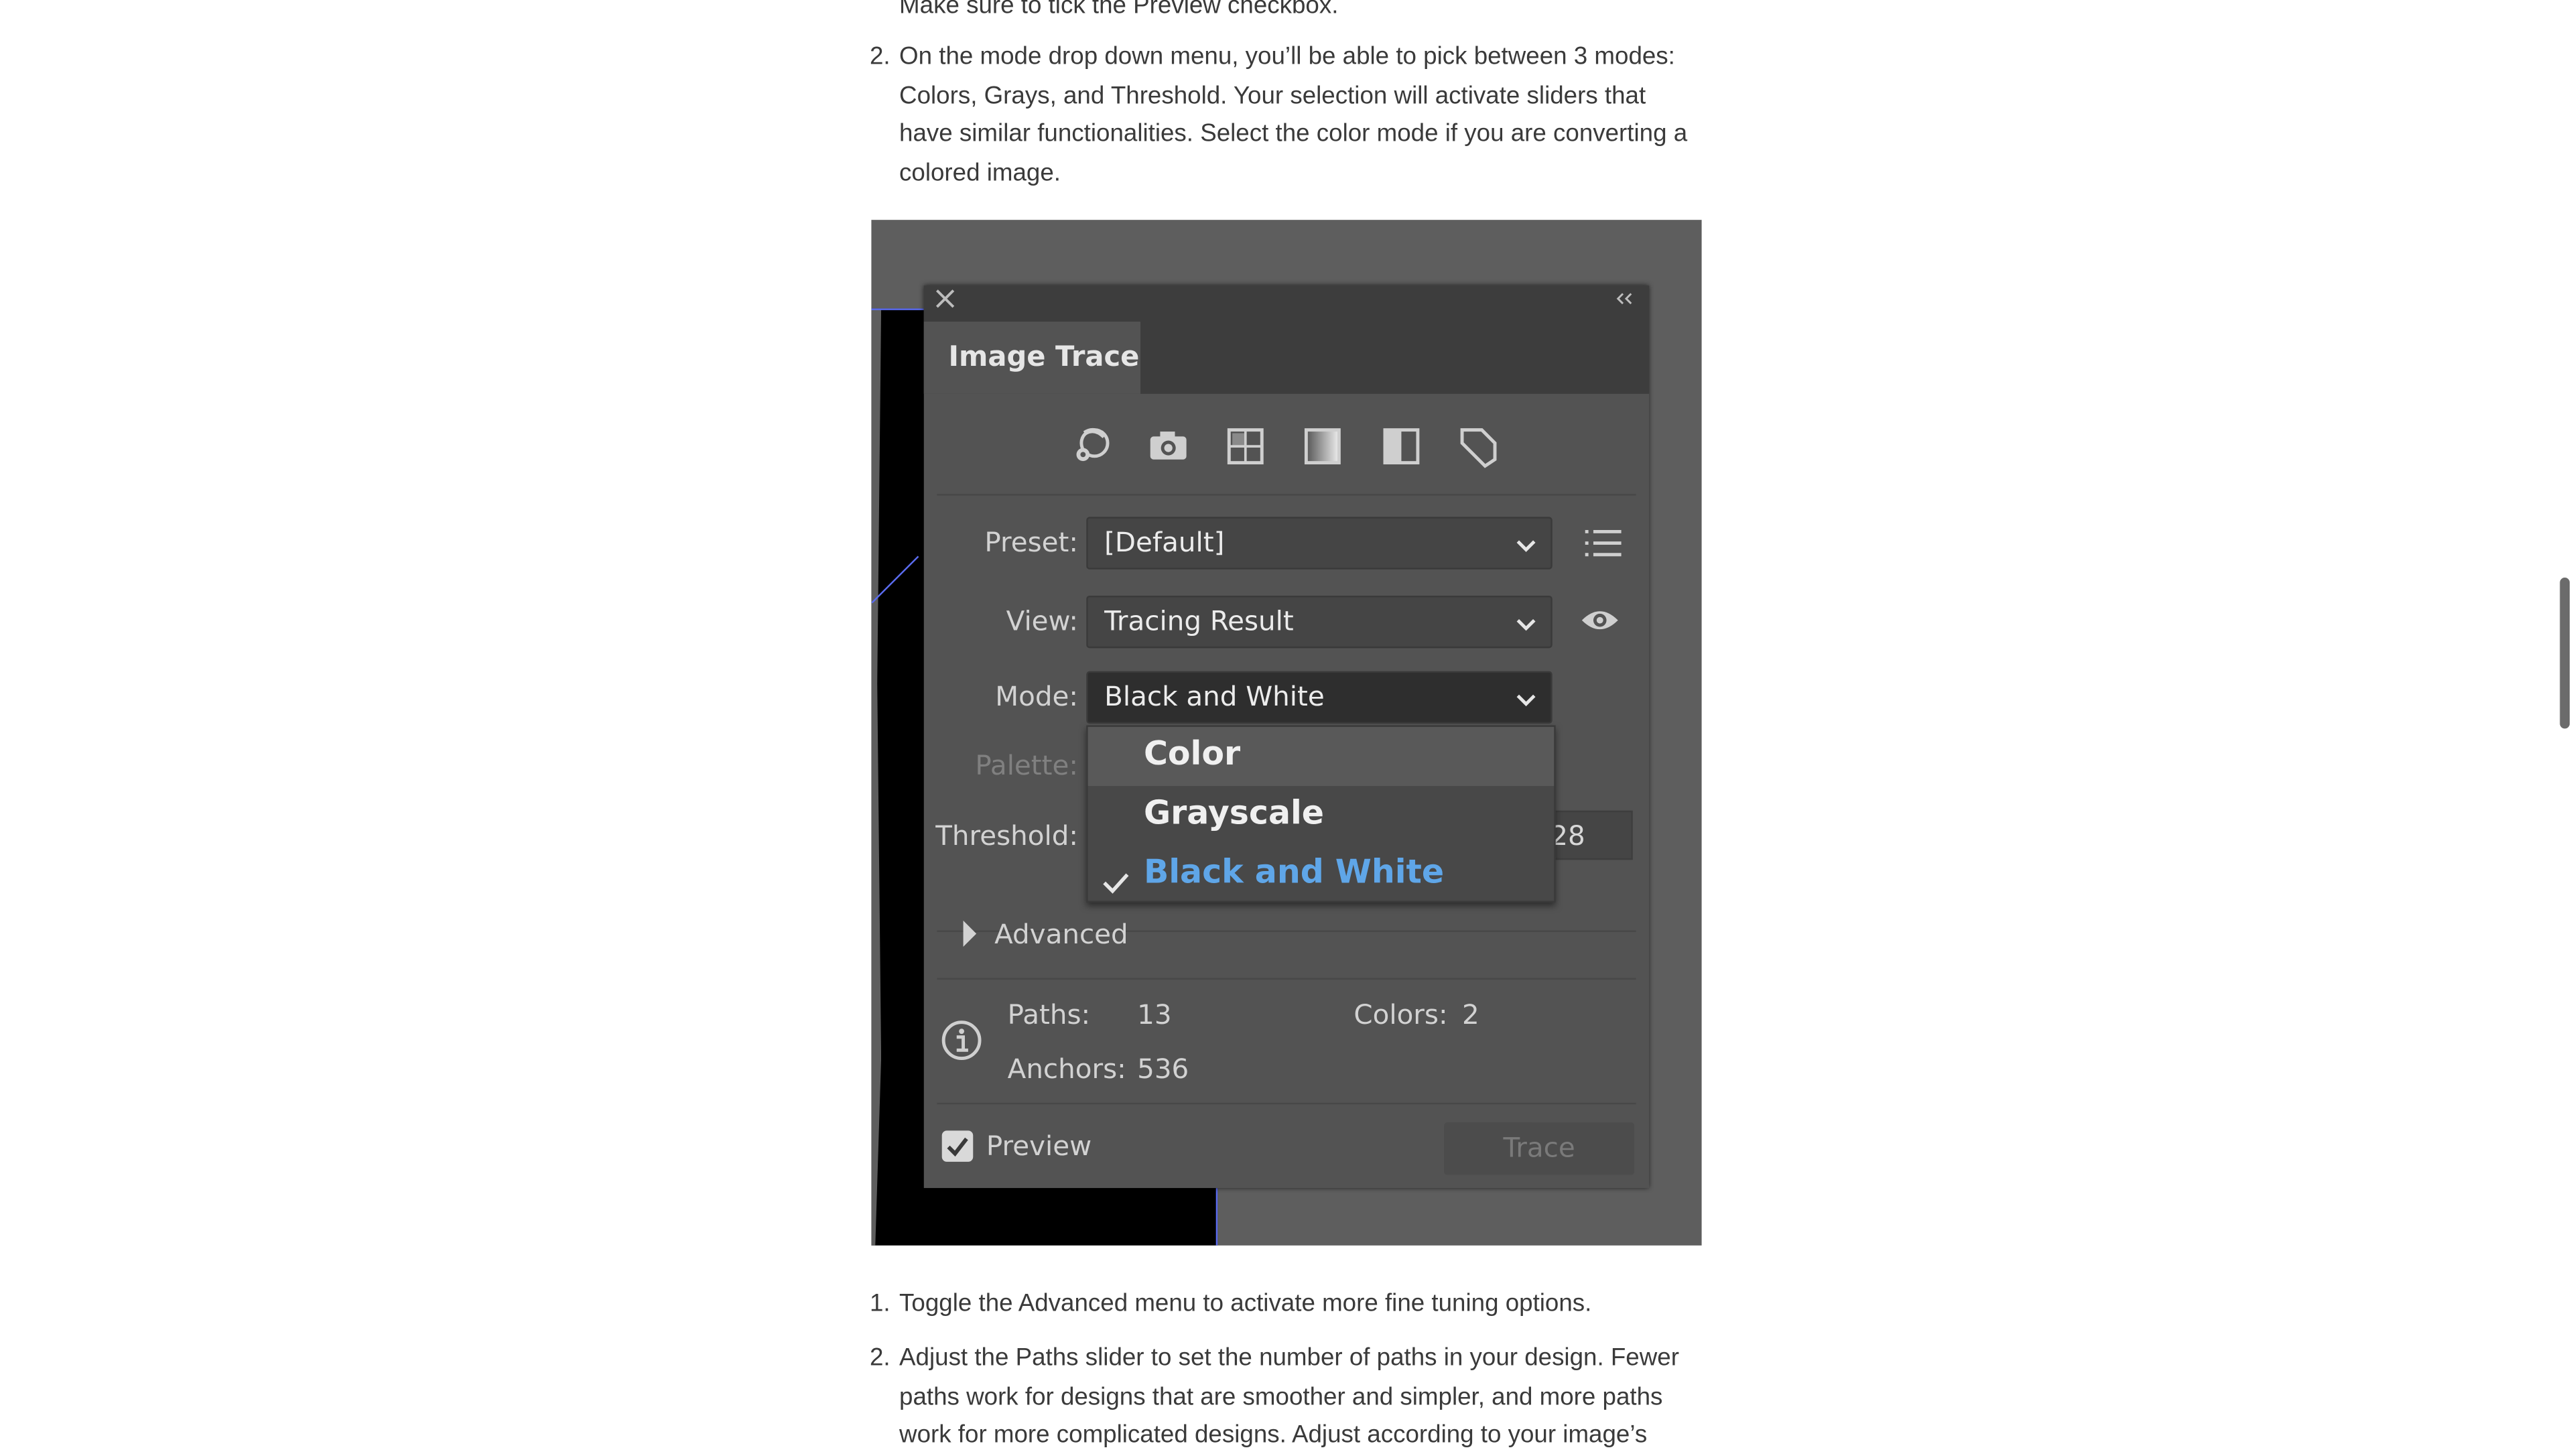  Describe the element at coordinates (1294, 871) in the screenshot. I see `menu-item-label: Black and White` at that location.